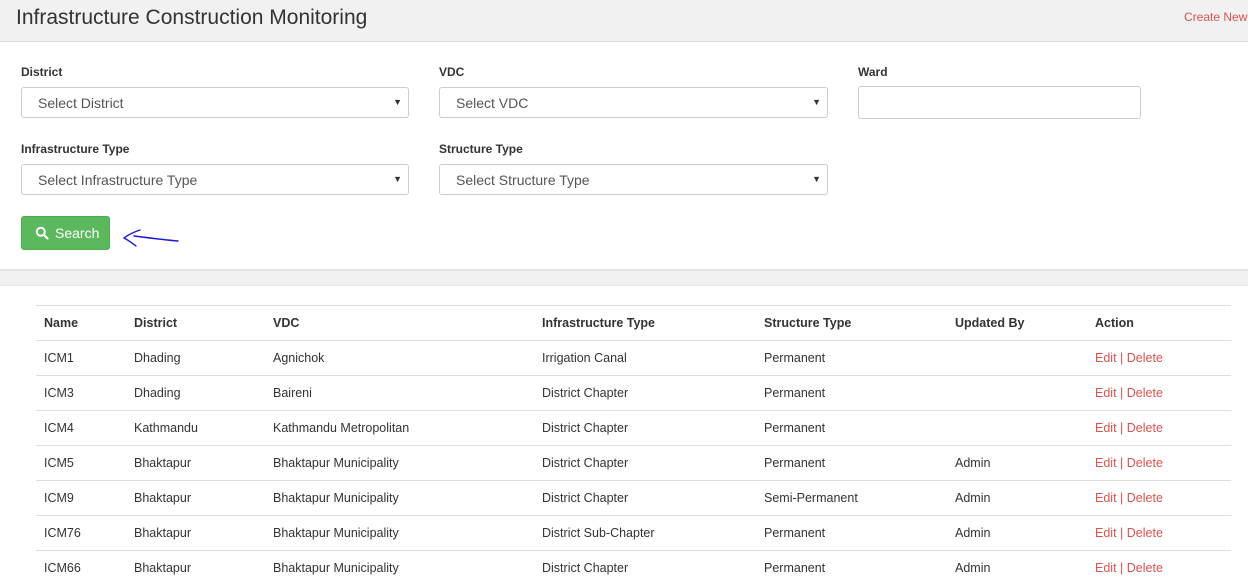 The width and height of the screenshot is (1248, 585). Describe the element at coordinates (41, 72) in the screenshot. I see `district-label: District` at that location.